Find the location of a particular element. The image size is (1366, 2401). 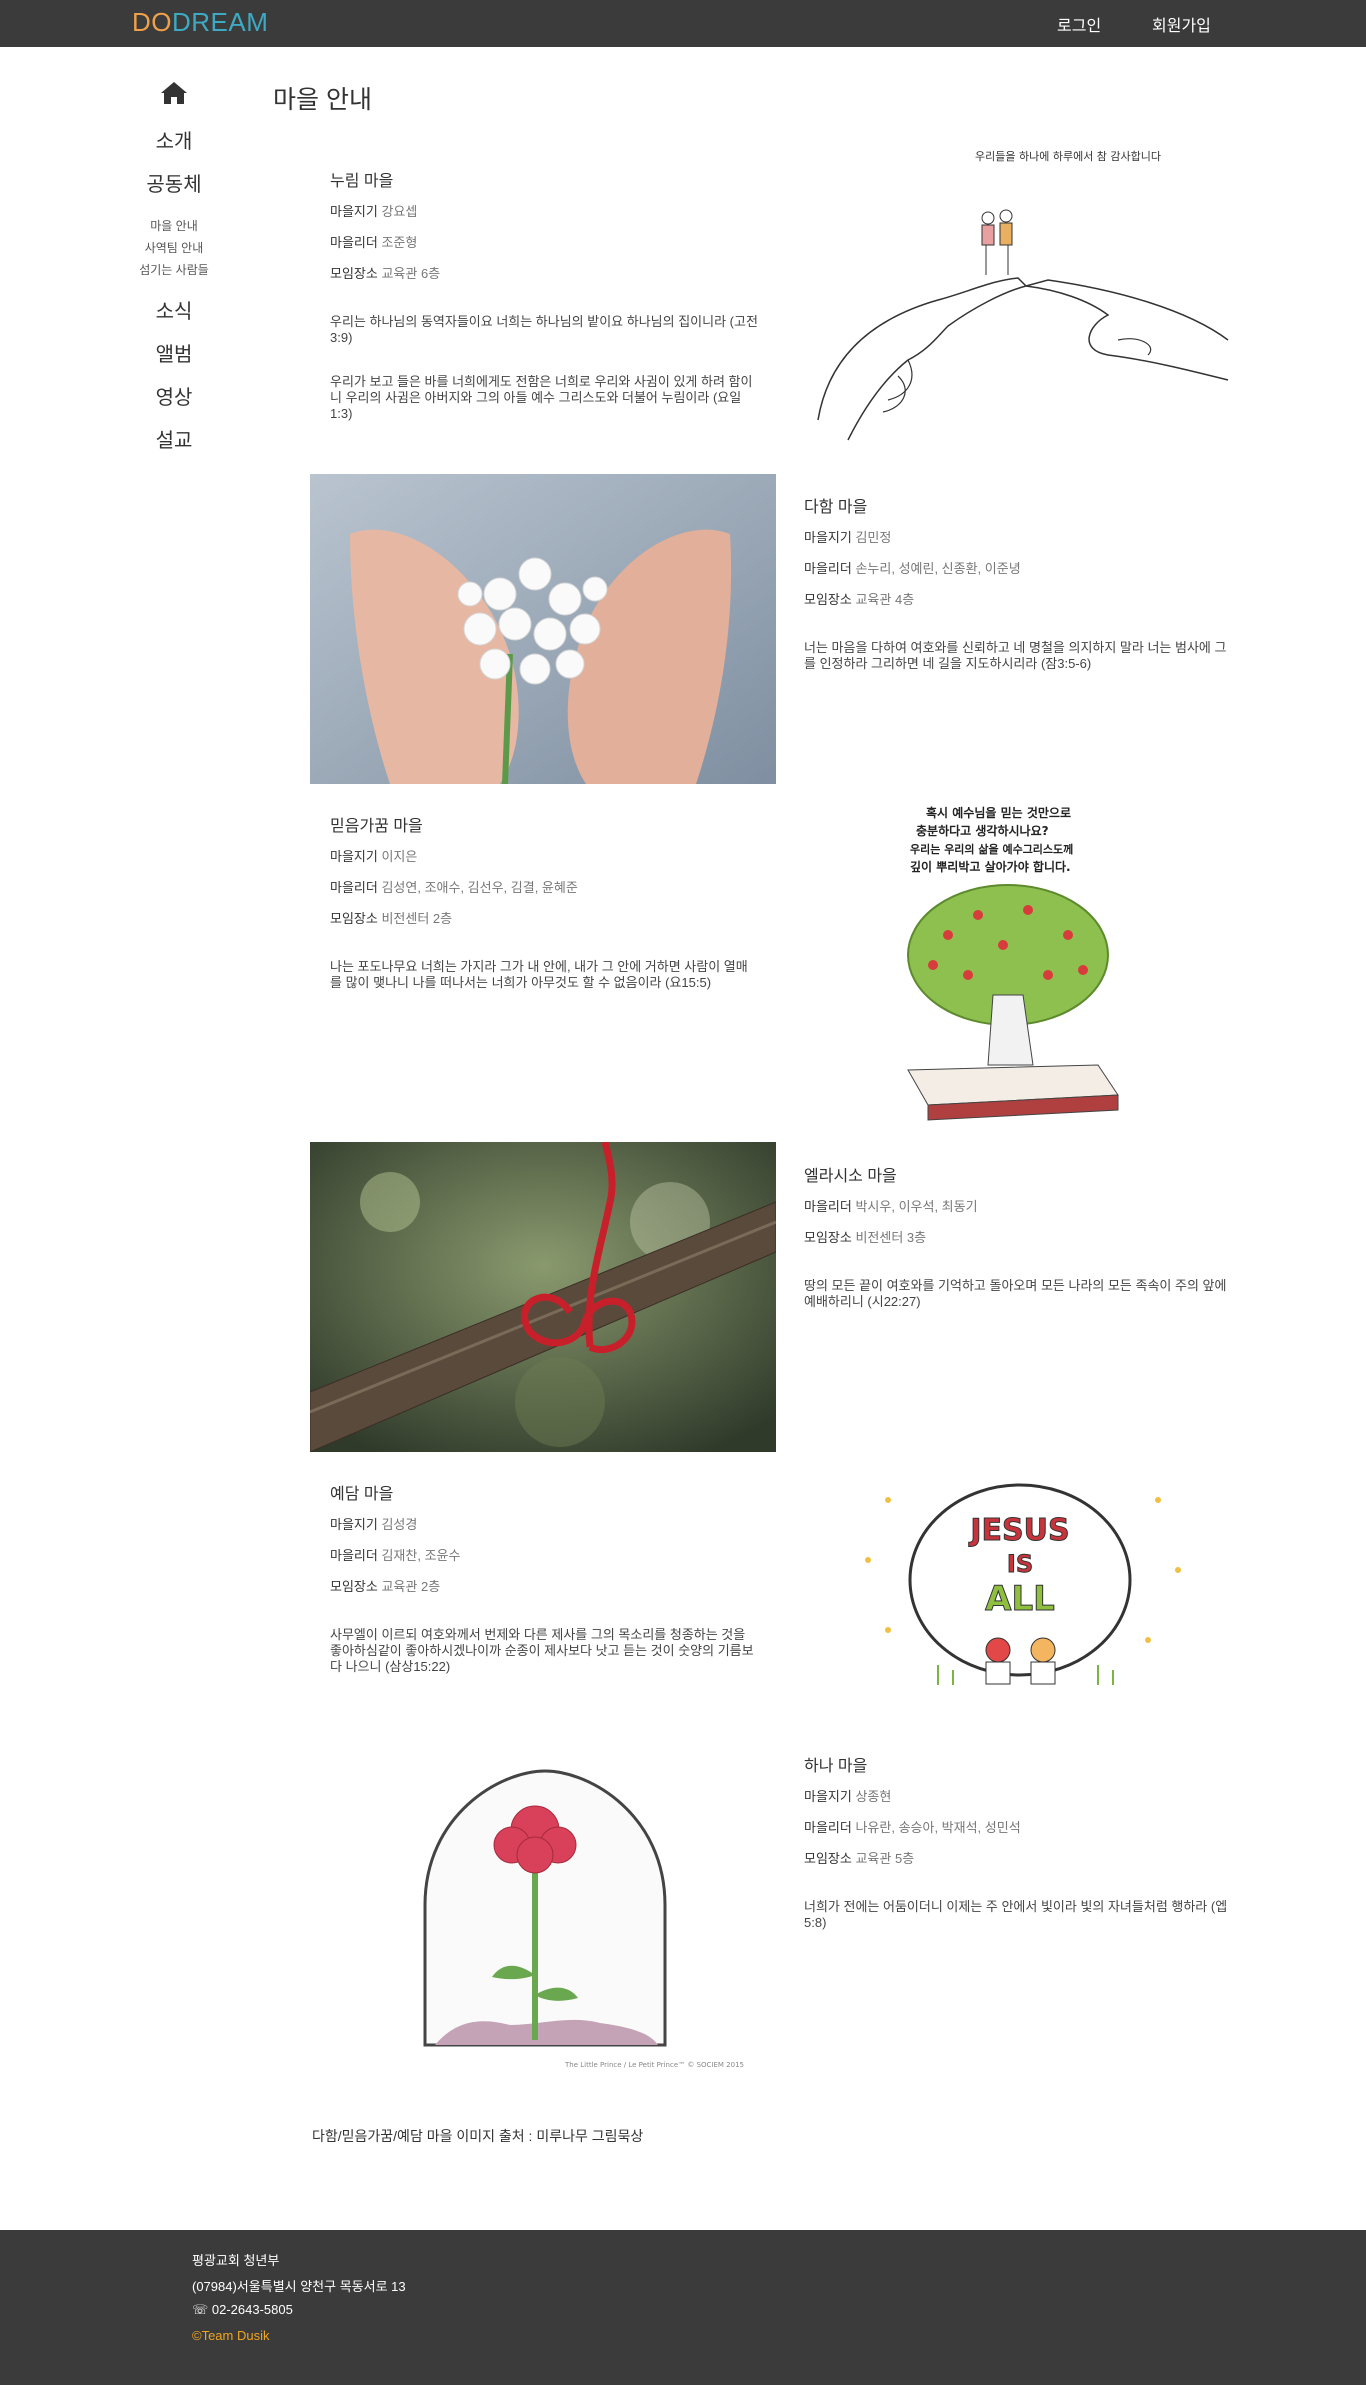

site-logo: DODREAM is located at coordinates (200, 22).